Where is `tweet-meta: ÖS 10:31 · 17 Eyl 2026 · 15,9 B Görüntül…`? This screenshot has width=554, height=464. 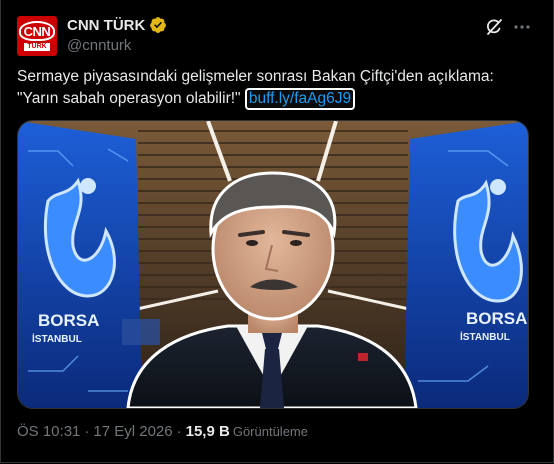
tweet-meta: ÖS 10:31 · 17 Eyl 2026 · 15,9 B Görüntül… is located at coordinates (162, 431).